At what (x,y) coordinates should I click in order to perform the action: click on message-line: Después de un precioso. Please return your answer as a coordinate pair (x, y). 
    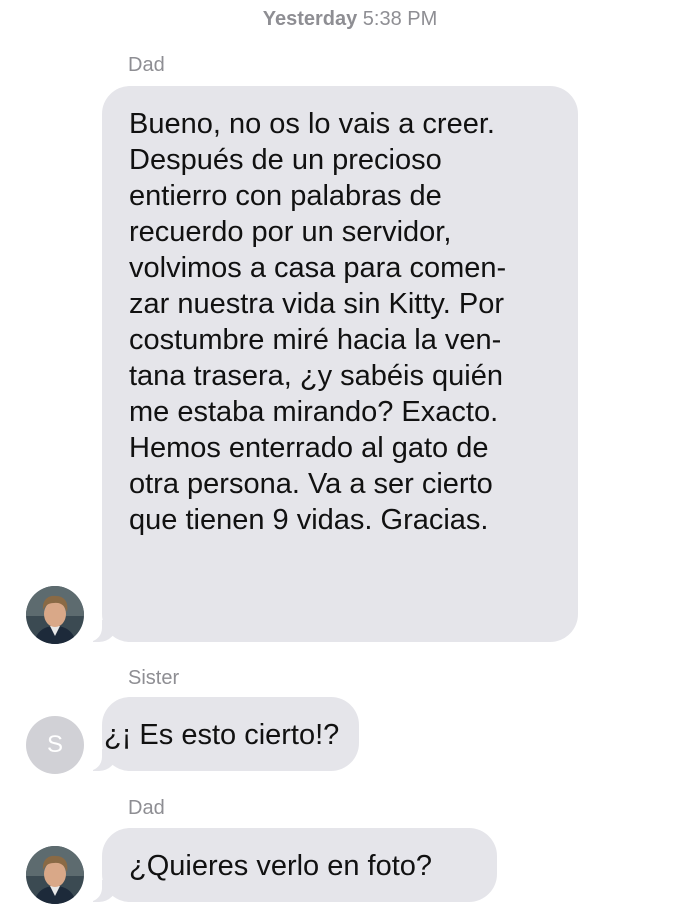
    Looking at the image, I should click on (285, 160).